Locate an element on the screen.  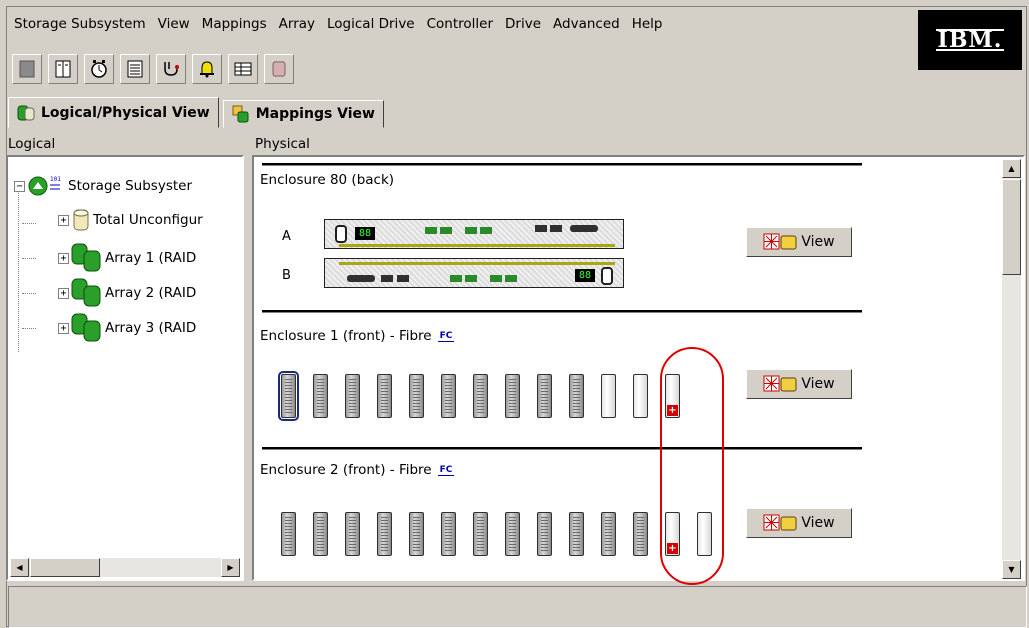
enclosure-80-view-button: View is located at coordinates (799, 242).